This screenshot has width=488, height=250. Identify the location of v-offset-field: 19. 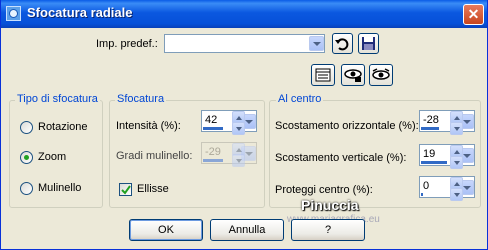
(447, 155).